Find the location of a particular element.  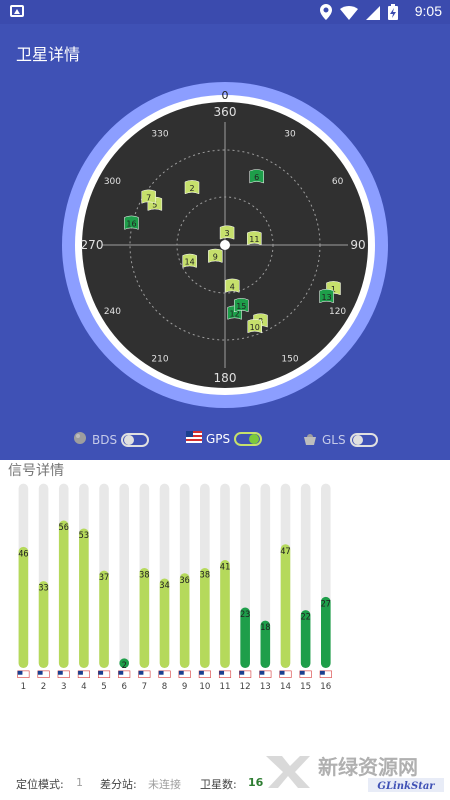

toggle-gls: GLS is located at coordinates (340, 439).